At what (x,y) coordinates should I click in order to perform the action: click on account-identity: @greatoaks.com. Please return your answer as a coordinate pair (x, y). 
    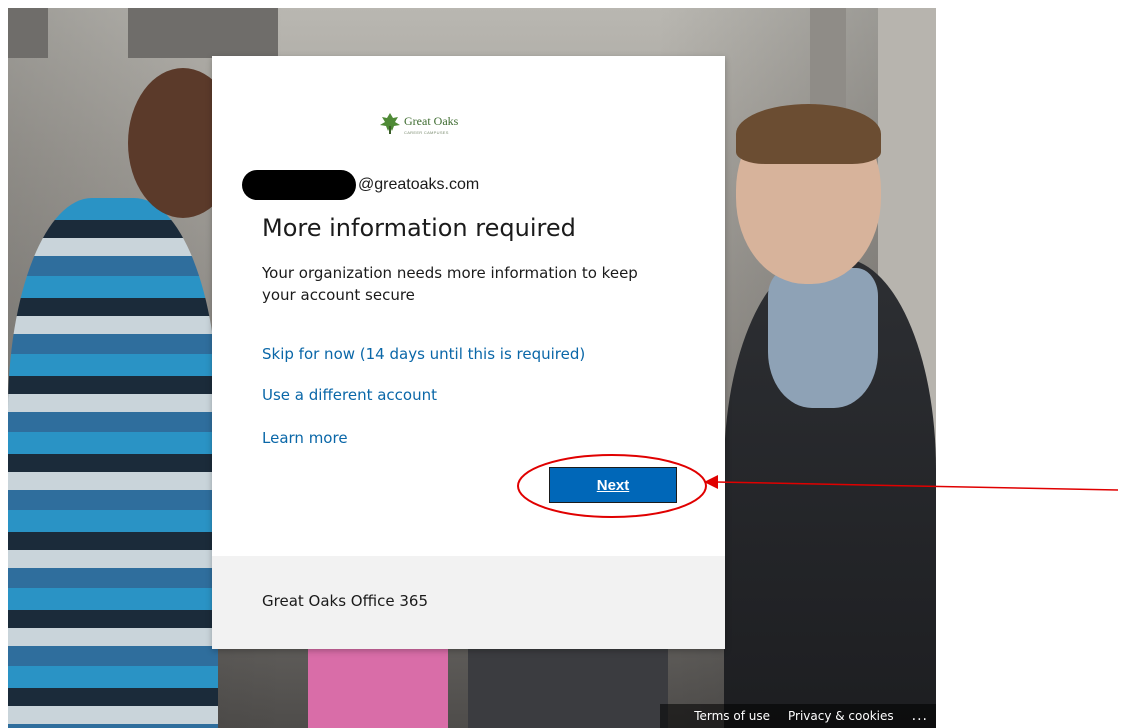
    Looking at the image, I should click on (360, 185).